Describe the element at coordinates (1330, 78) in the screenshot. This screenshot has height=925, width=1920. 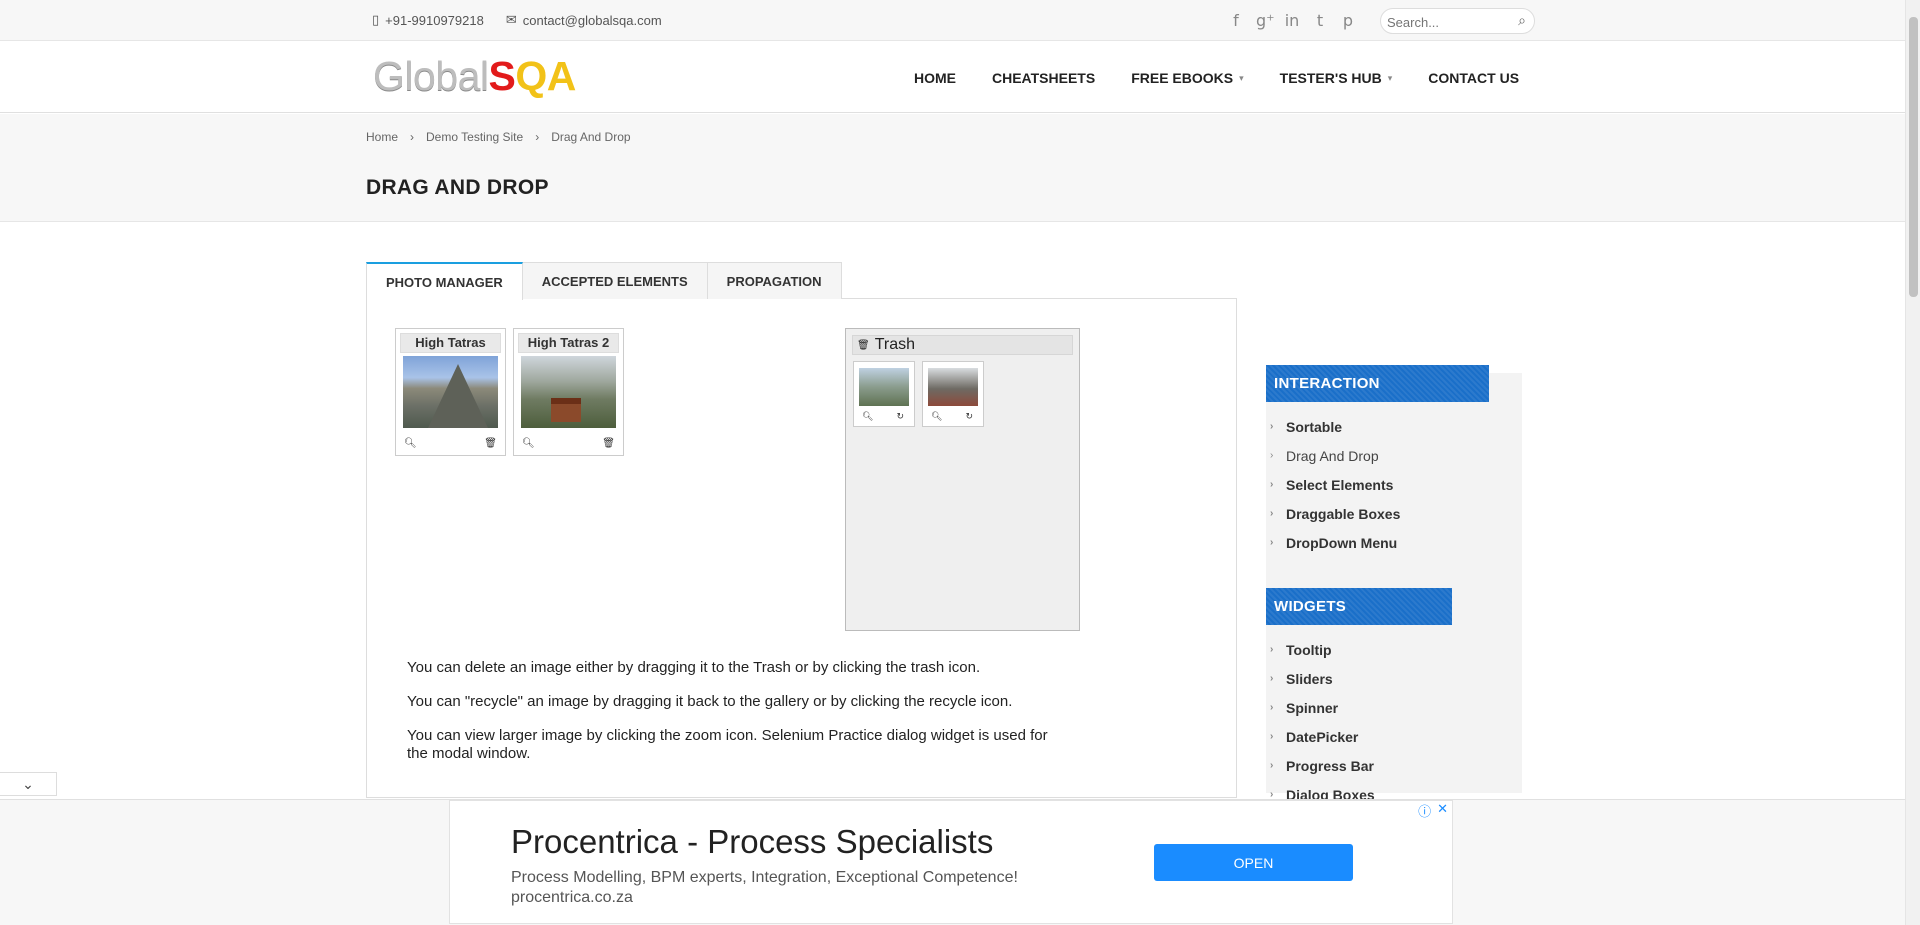
I see `nav-testers-hub-label: TESTER'S HUB` at that location.